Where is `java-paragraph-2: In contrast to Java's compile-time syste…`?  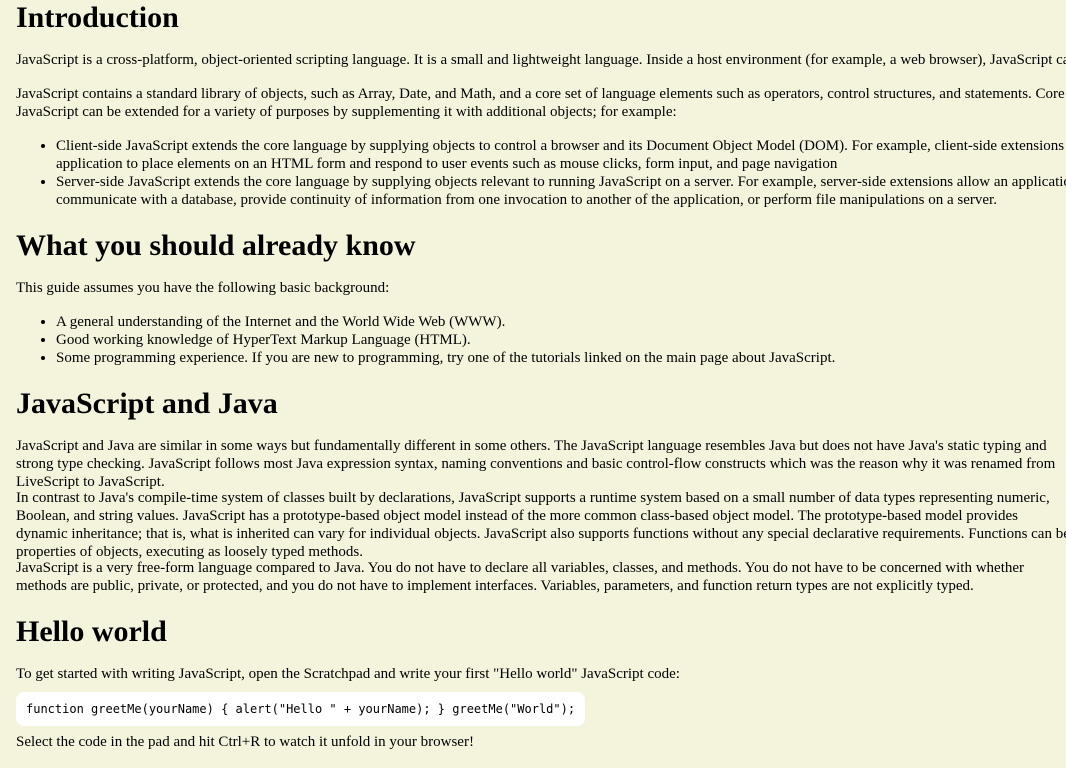
java-paragraph-2: In contrast to Java's compile-time syste… is located at coordinates (541, 525).